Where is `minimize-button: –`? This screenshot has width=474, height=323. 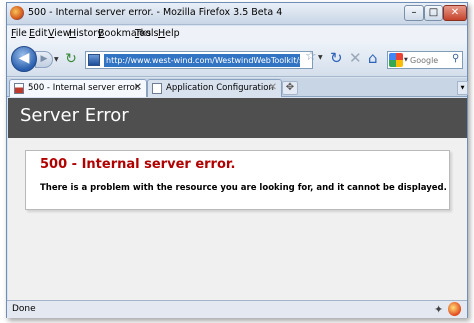
minimize-button: – is located at coordinates (414, 13).